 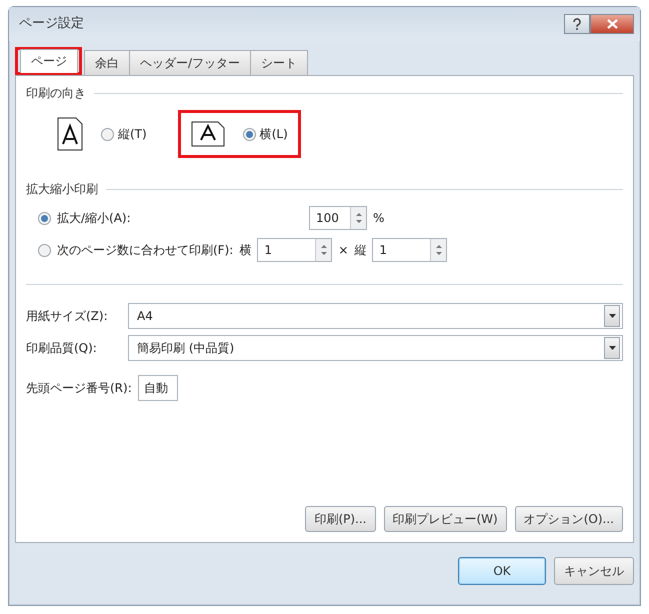 I want to click on portrait-page-icon, so click(x=70, y=134).